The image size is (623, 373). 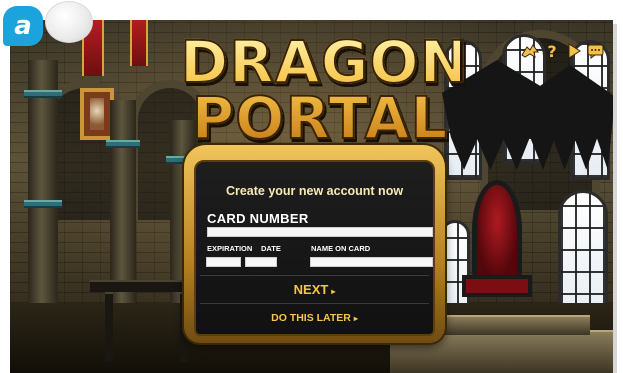 I want to click on expiration-year-input, so click(x=261, y=262).